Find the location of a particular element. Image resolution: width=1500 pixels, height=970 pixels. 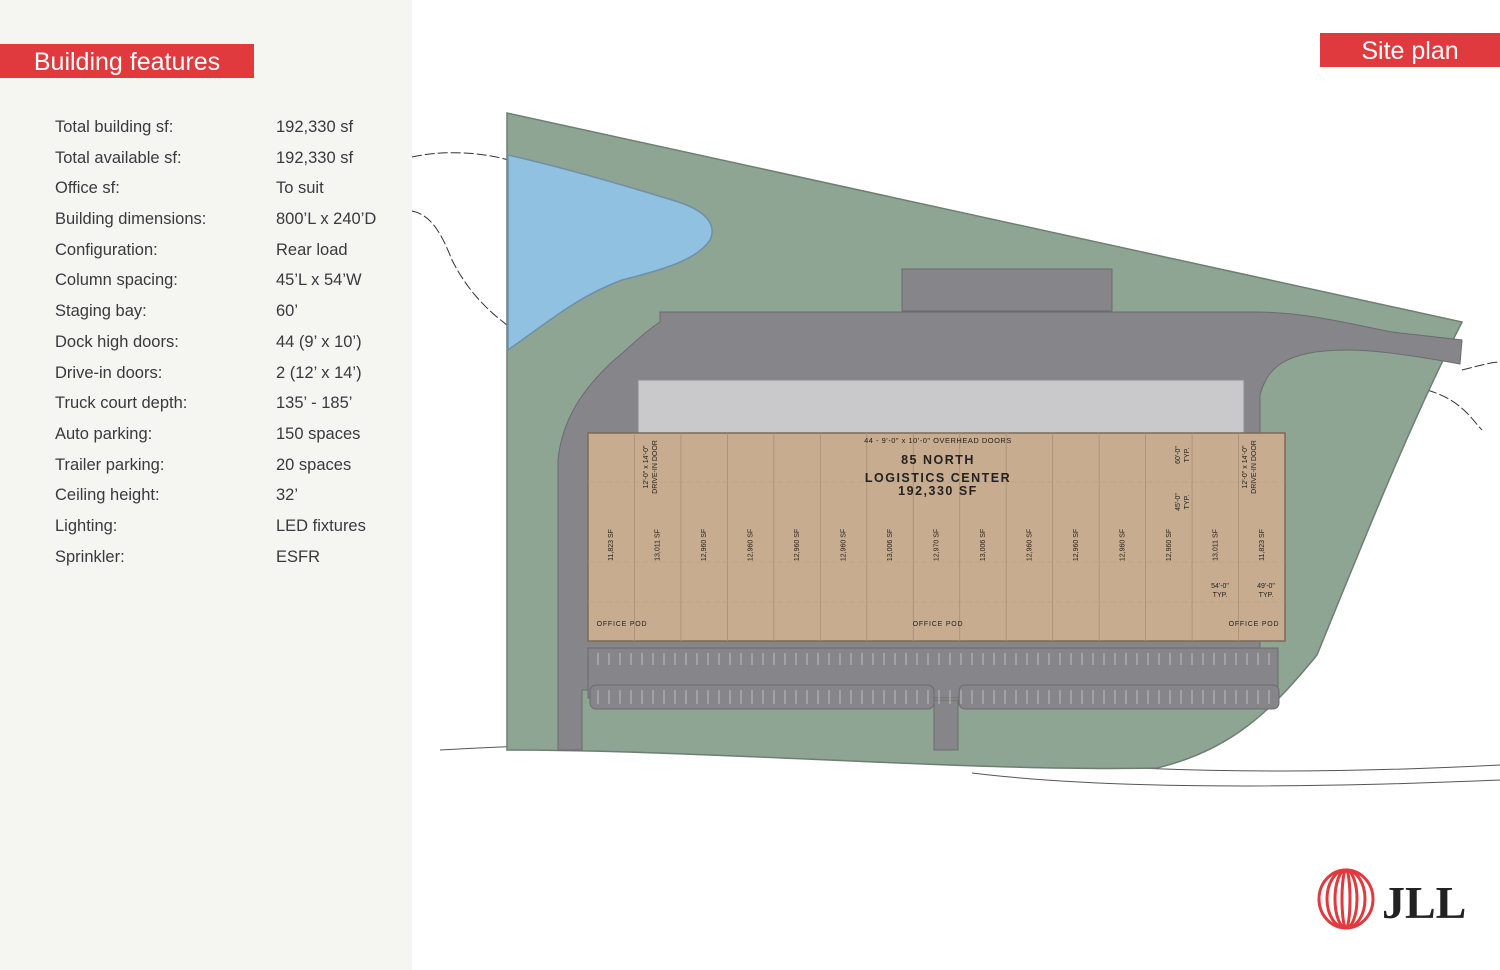

site-plan-heading: Site plan is located at coordinates (1410, 50).